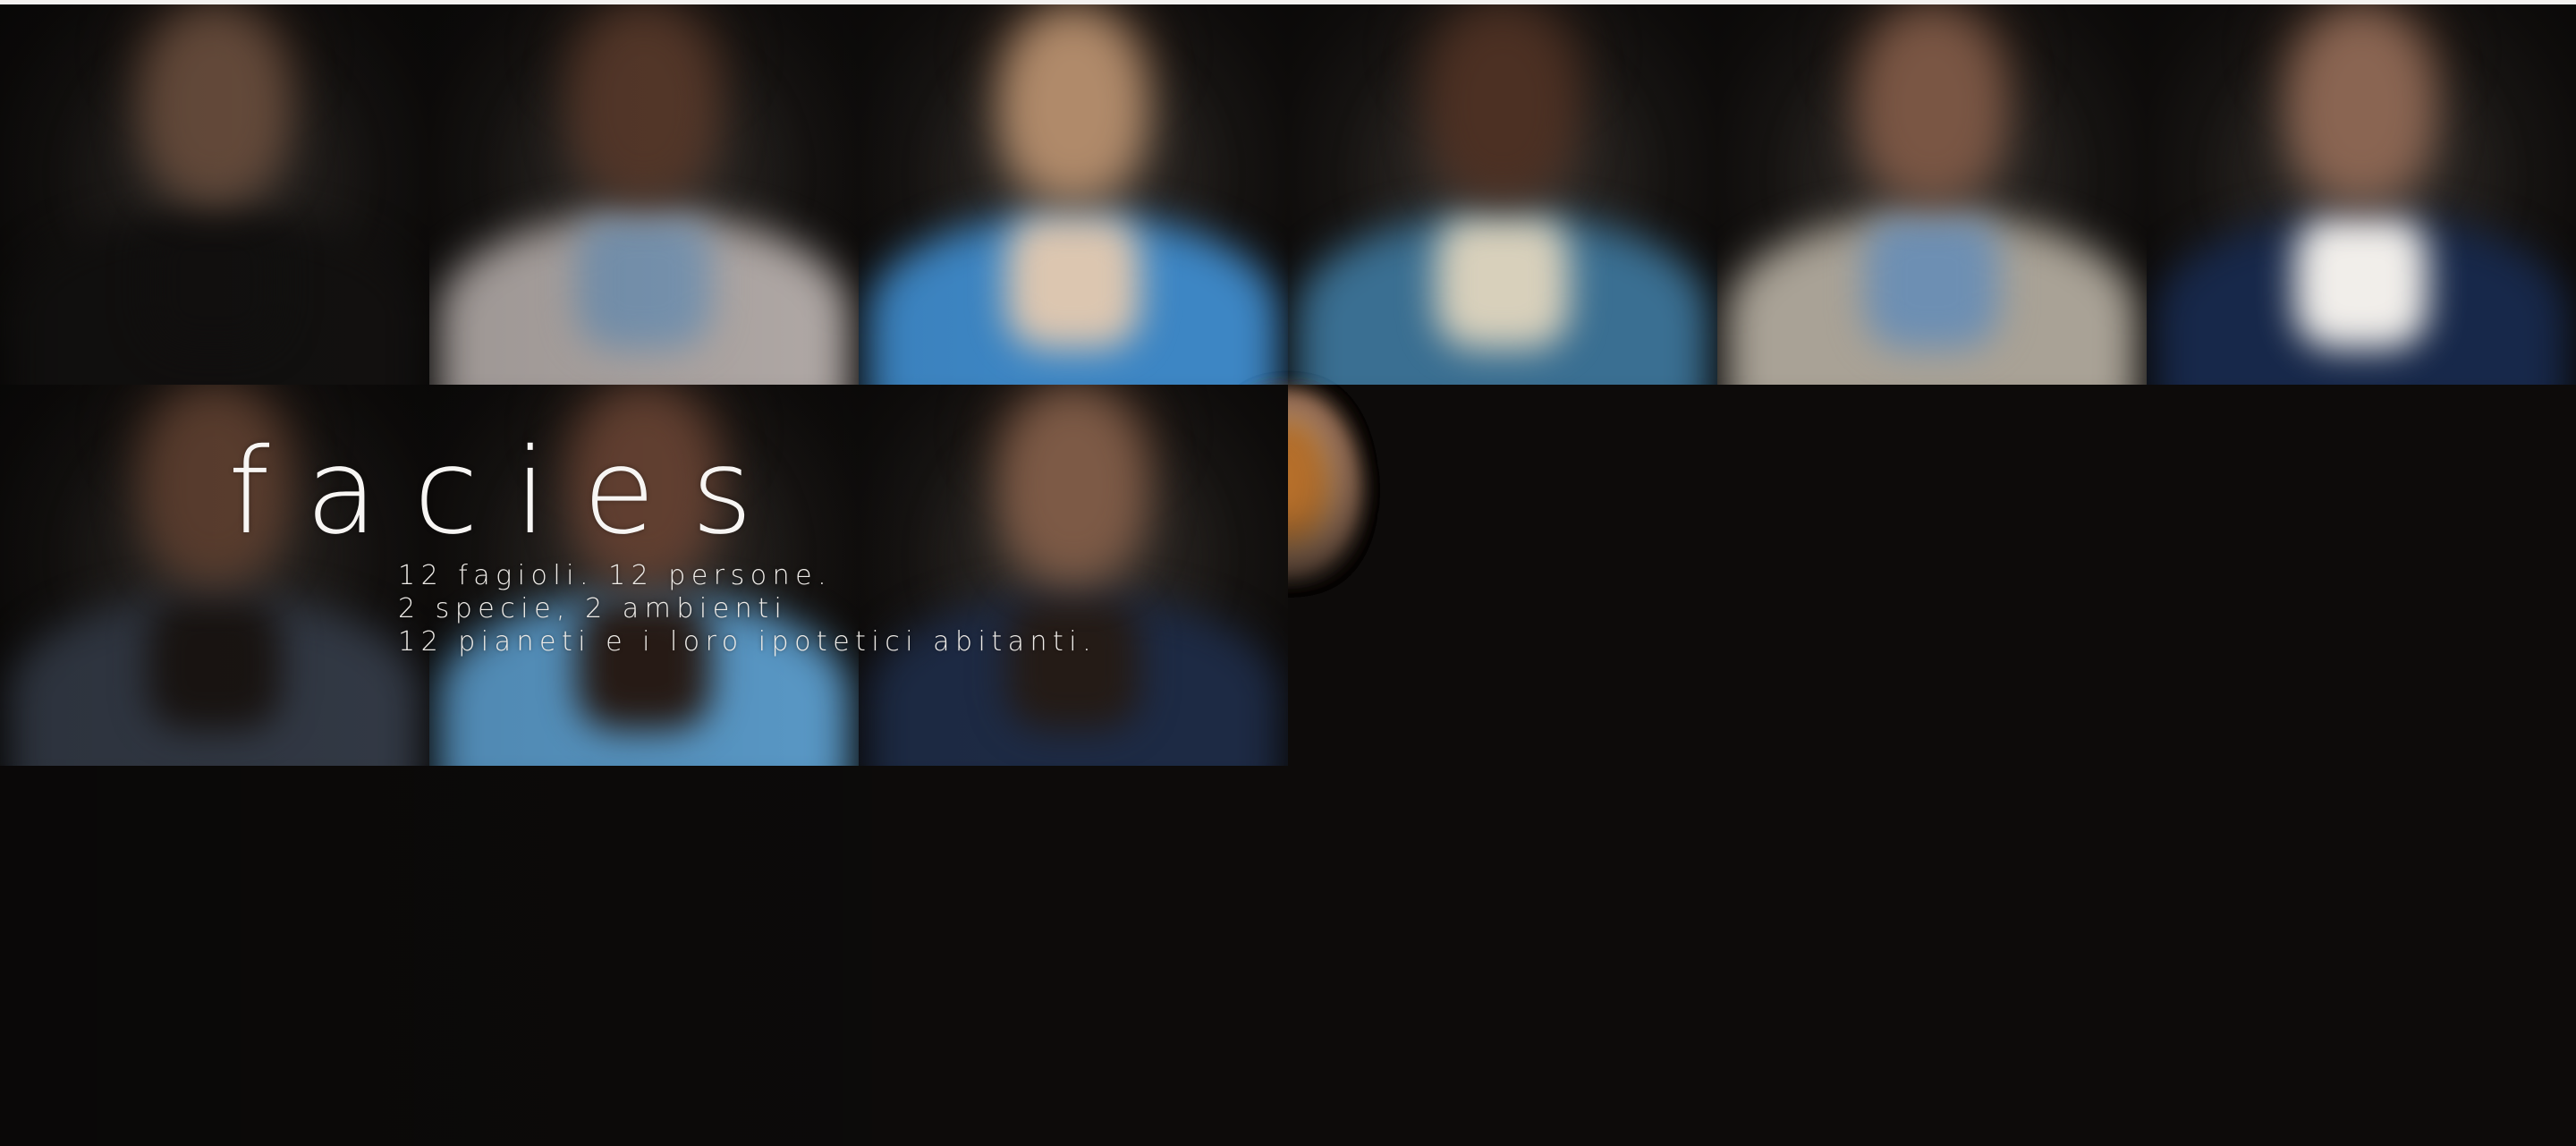 This screenshot has height=1146, width=2576. What do you see at coordinates (593, 609) in the screenshot?
I see `tagline-line-2: 2 specie, 2 ambienti` at bounding box center [593, 609].